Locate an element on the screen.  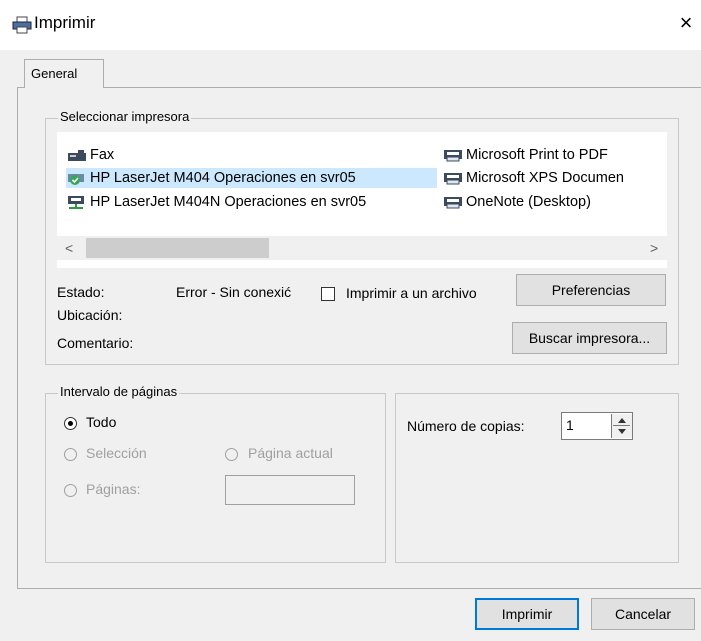
network-printer-icon is located at coordinates (76, 202).